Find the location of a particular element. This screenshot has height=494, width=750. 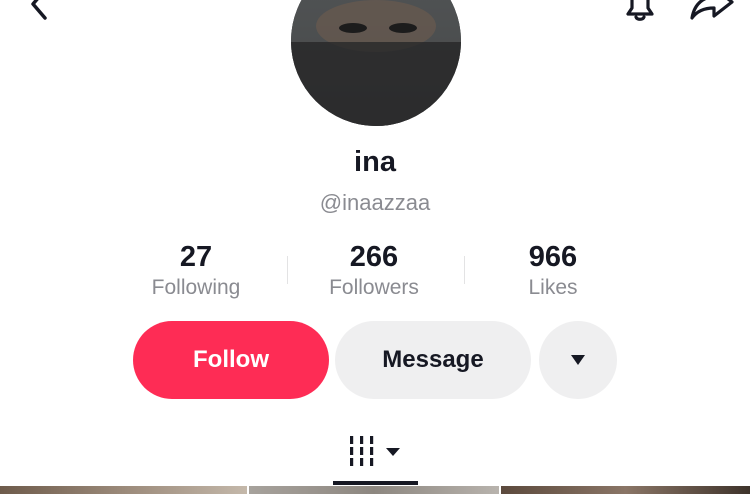

followers-label: Followers is located at coordinates (374, 287).